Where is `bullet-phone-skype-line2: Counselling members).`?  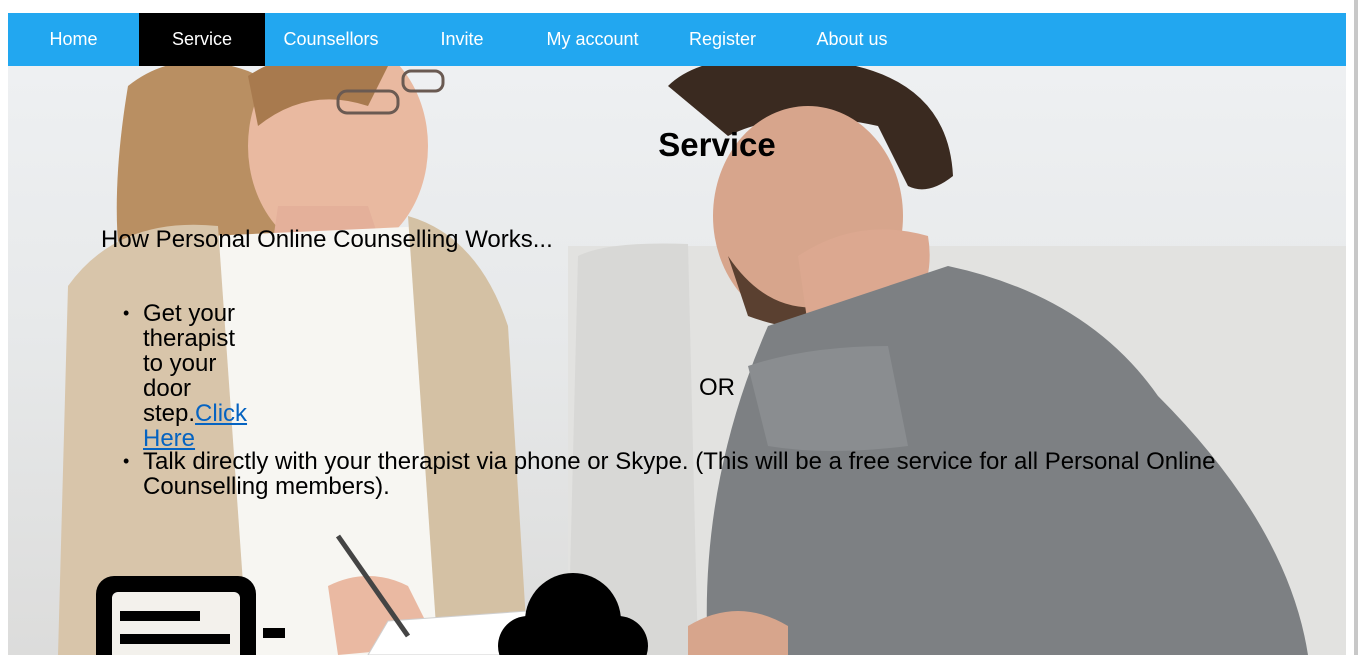 bullet-phone-skype-line2: Counselling members). is located at coordinates (266, 486).